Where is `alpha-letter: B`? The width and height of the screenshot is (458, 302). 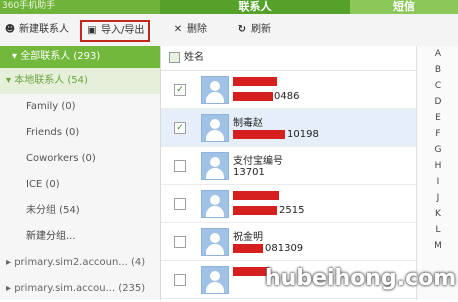 alpha-letter: B is located at coordinates (437, 70).